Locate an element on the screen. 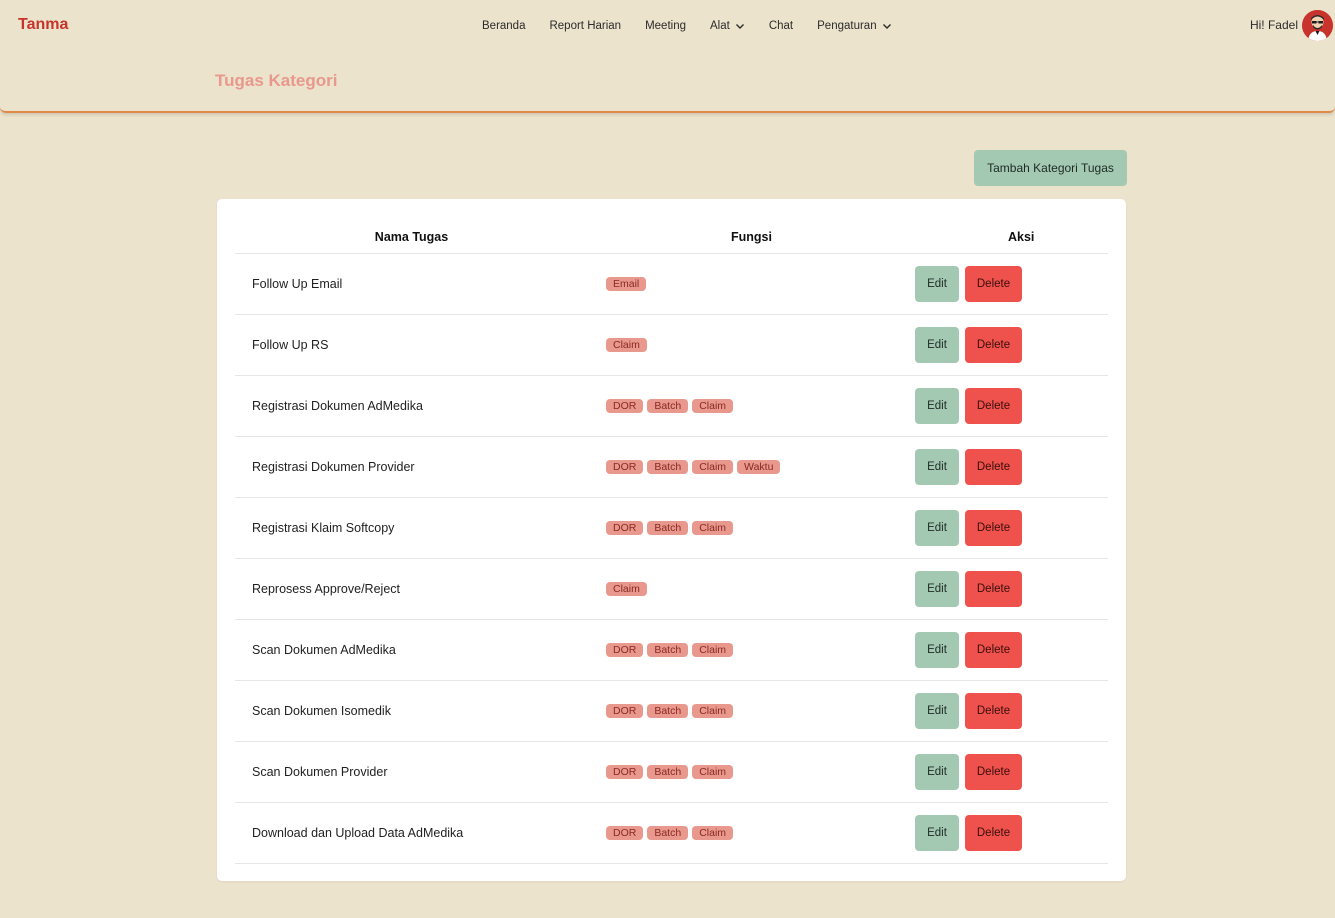 Image resolution: width=1335 pixels, height=918 pixels. brand-logo: Tanma is located at coordinates (43, 25).